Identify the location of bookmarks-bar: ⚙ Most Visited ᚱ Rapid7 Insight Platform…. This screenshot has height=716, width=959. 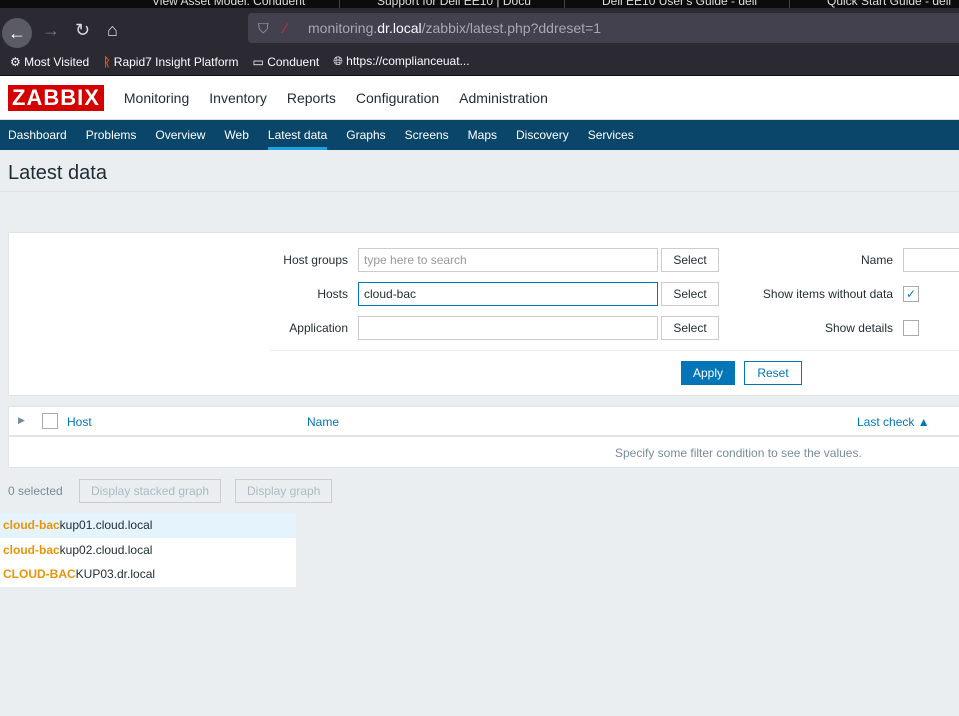
(479, 62).